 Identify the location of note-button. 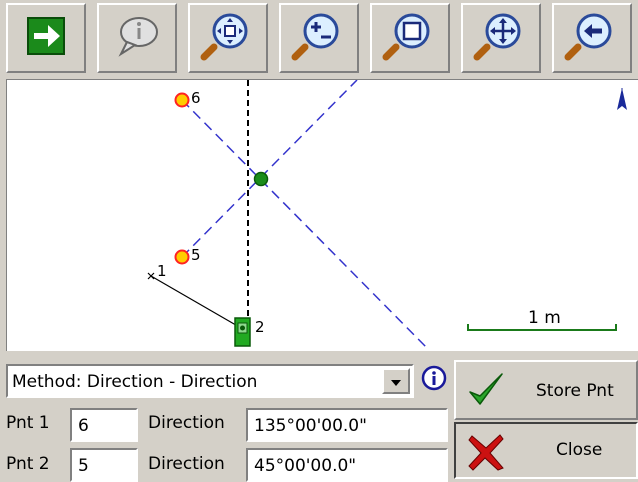
(137, 38).